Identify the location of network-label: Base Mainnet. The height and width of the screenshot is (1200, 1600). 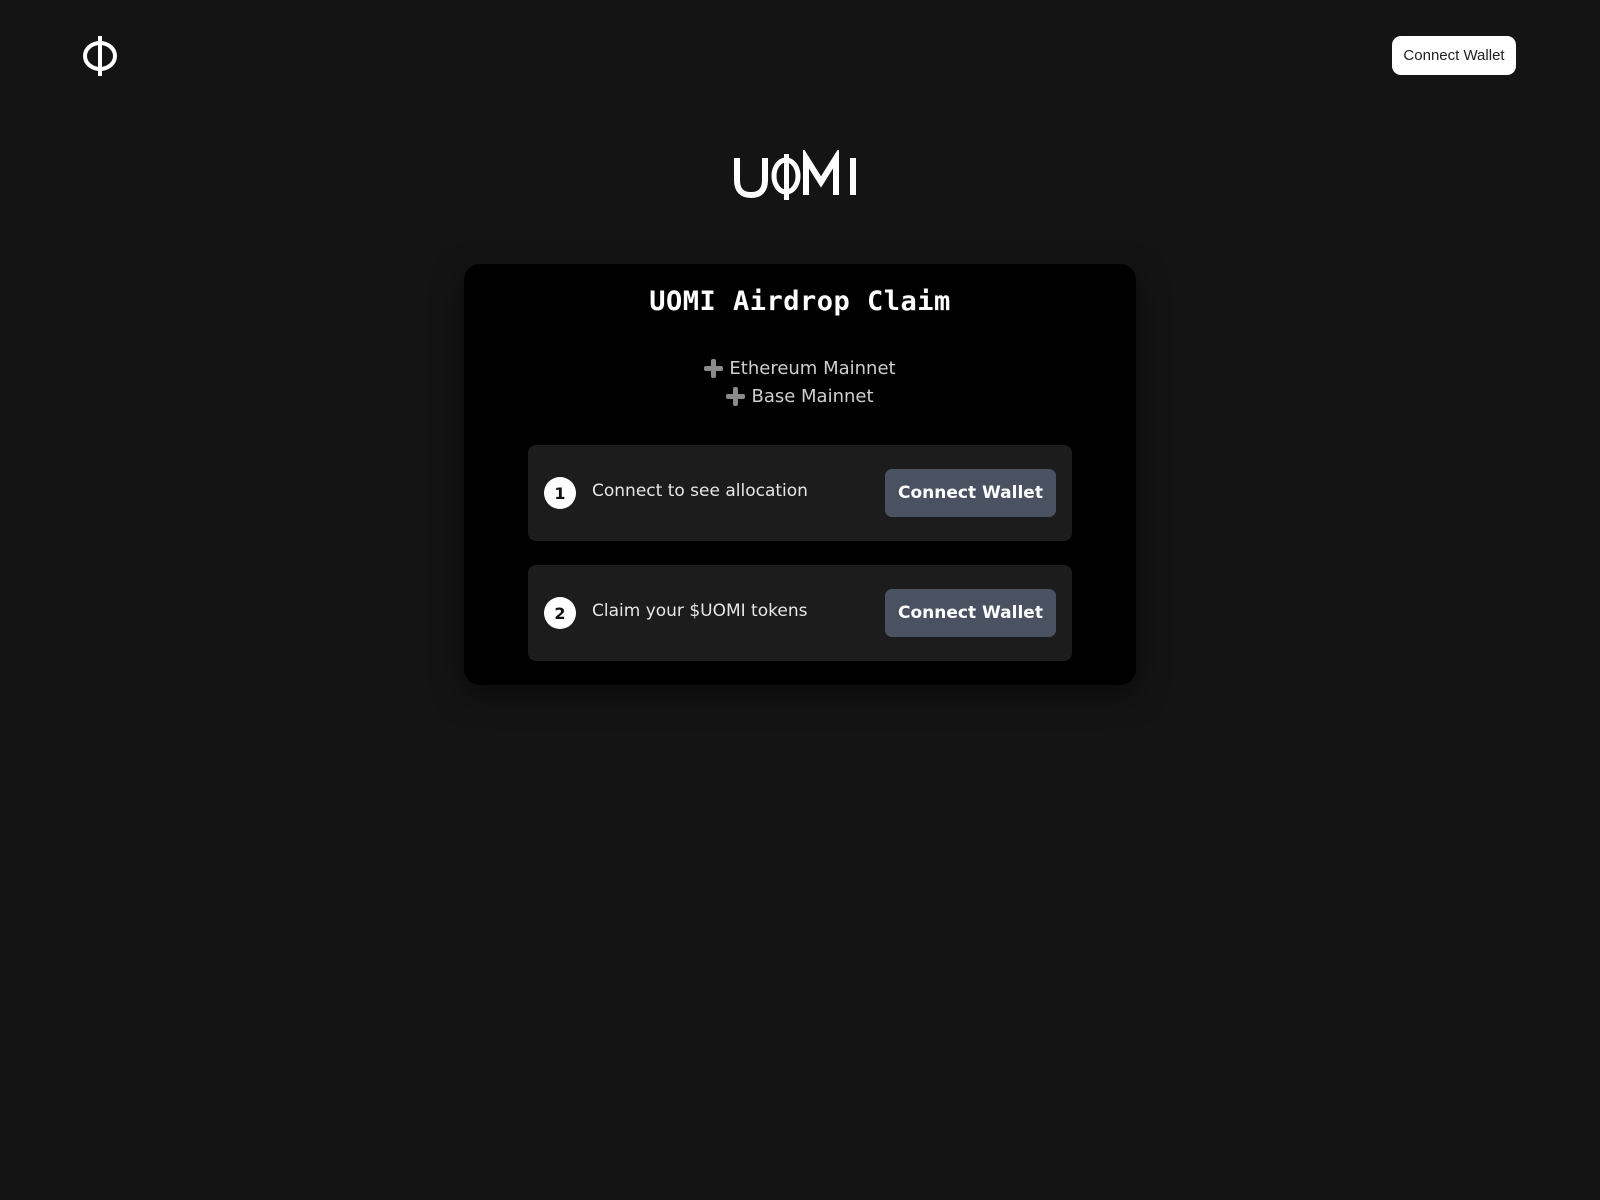
(812, 396).